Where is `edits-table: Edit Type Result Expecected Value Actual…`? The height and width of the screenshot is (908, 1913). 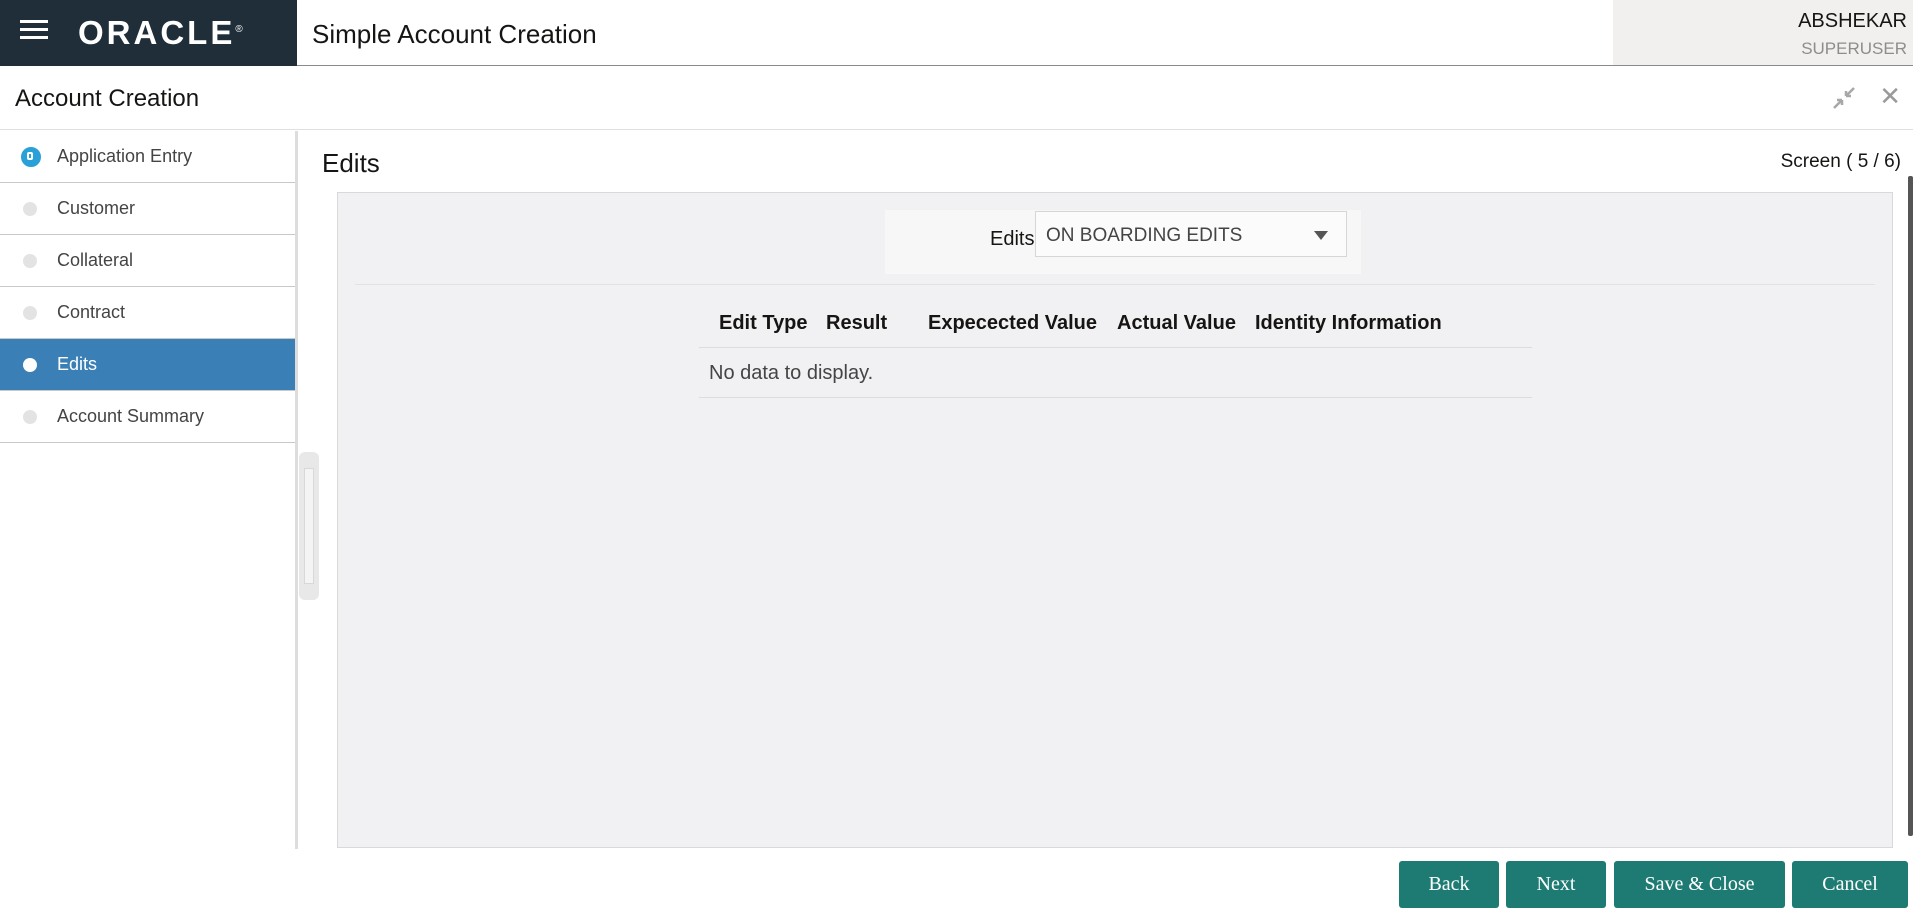
edits-table: Edit Type Result Expecected Value Actual… is located at coordinates (1115, 348).